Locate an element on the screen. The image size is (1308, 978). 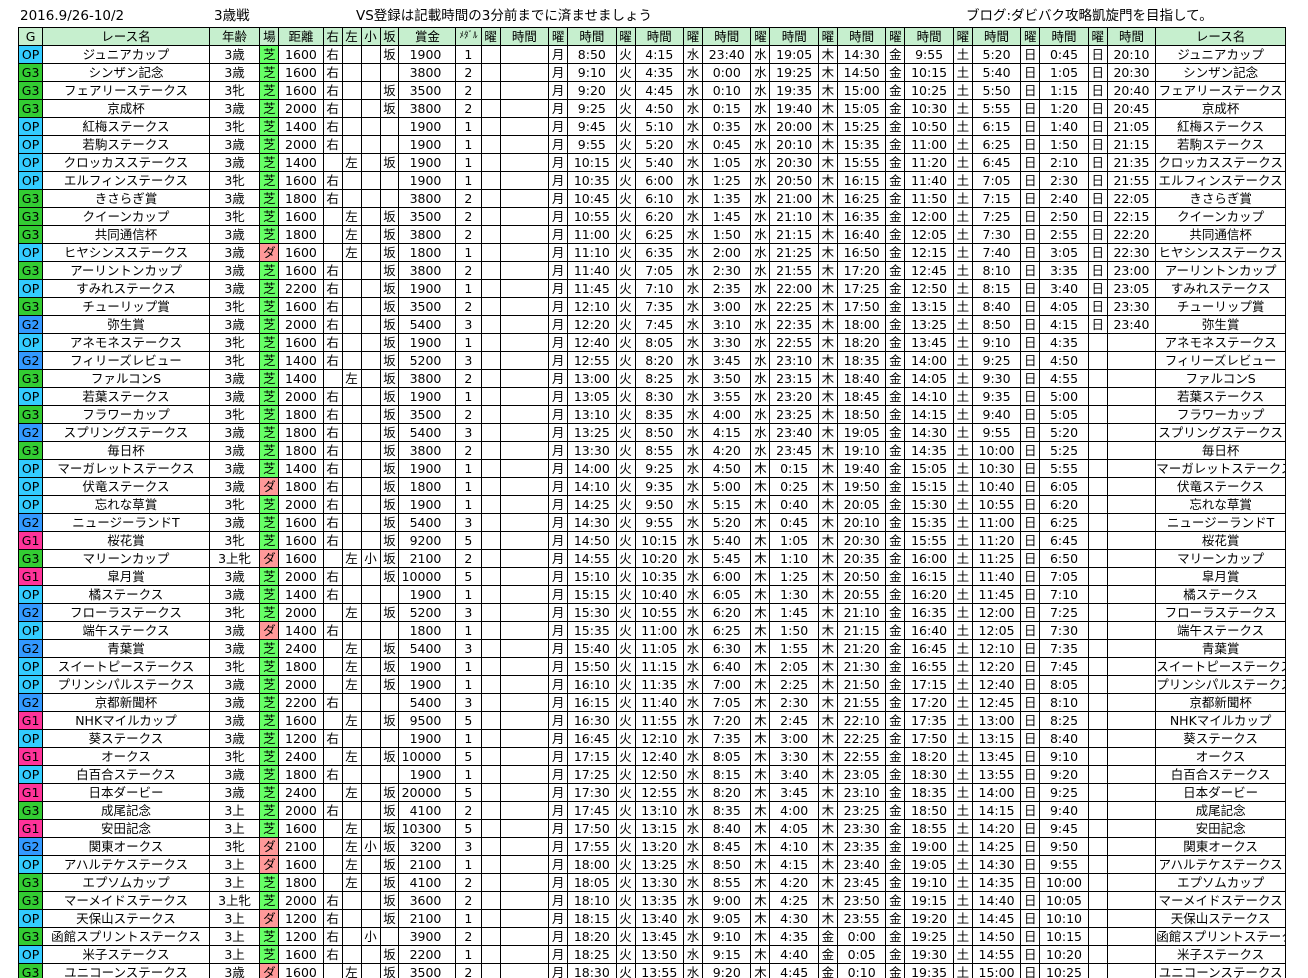
table-cell: 左 is located at coordinates (351, 252).